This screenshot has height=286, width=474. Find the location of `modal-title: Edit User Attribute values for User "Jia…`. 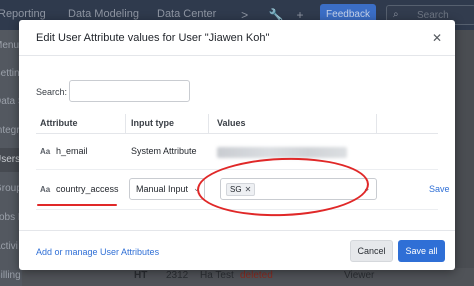

modal-title: Edit User Attribute values for User "Jia… is located at coordinates (153, 38).